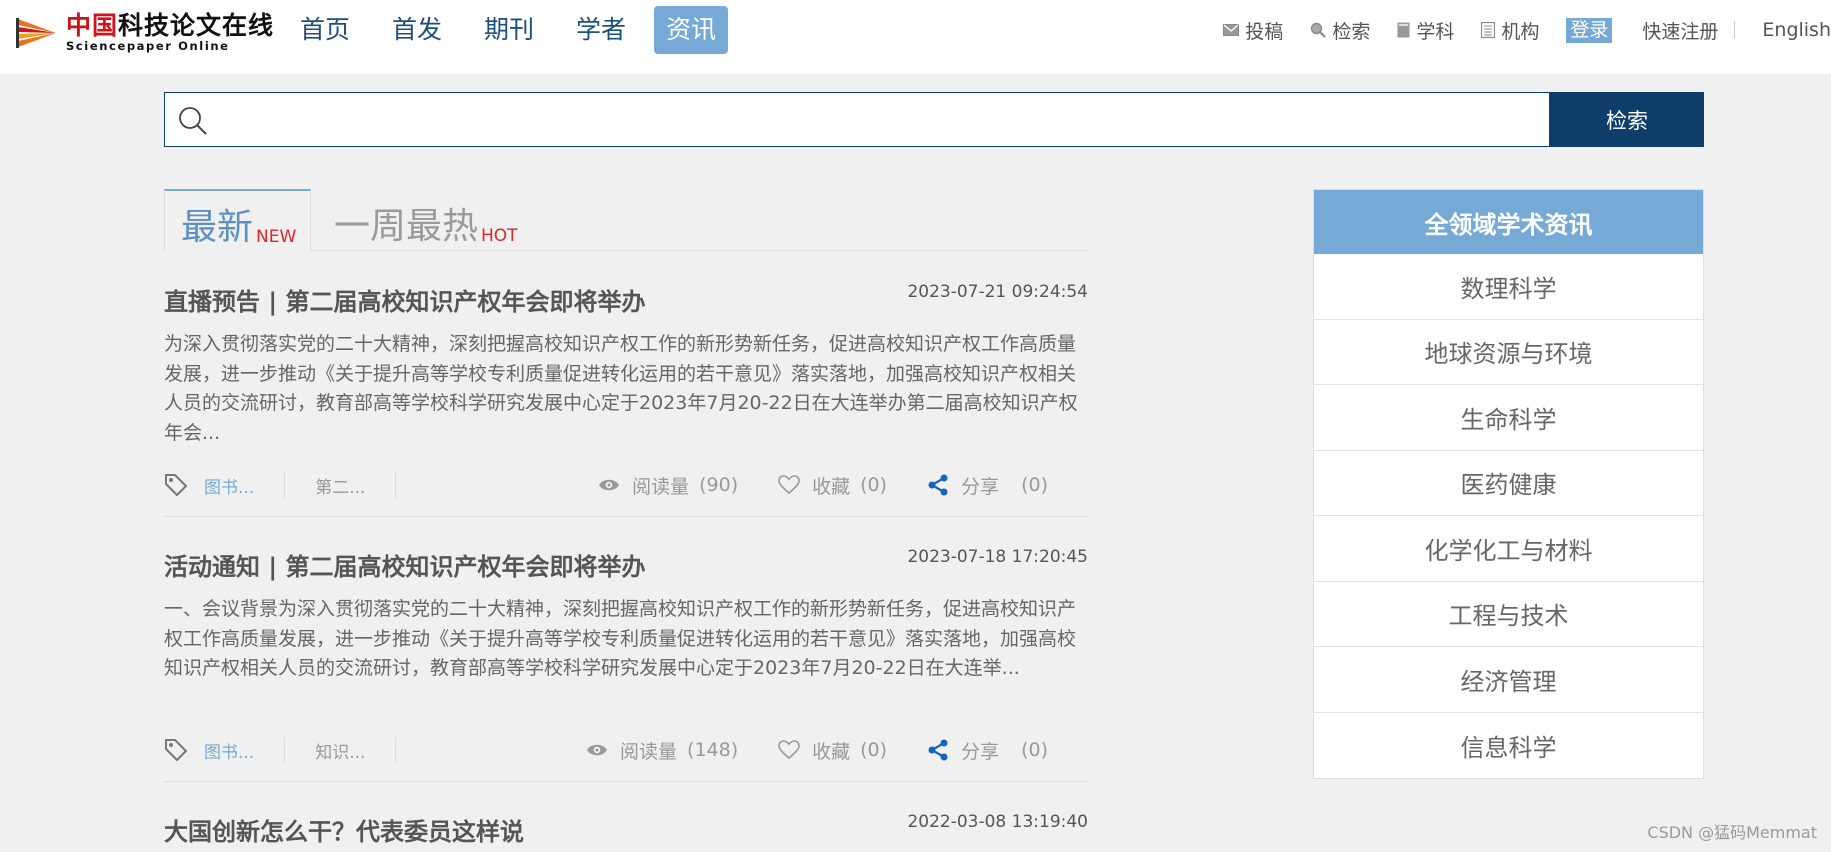  I want to click on sidebar-item-earth-environment: 地球资源与环境, so click(1508, 353).